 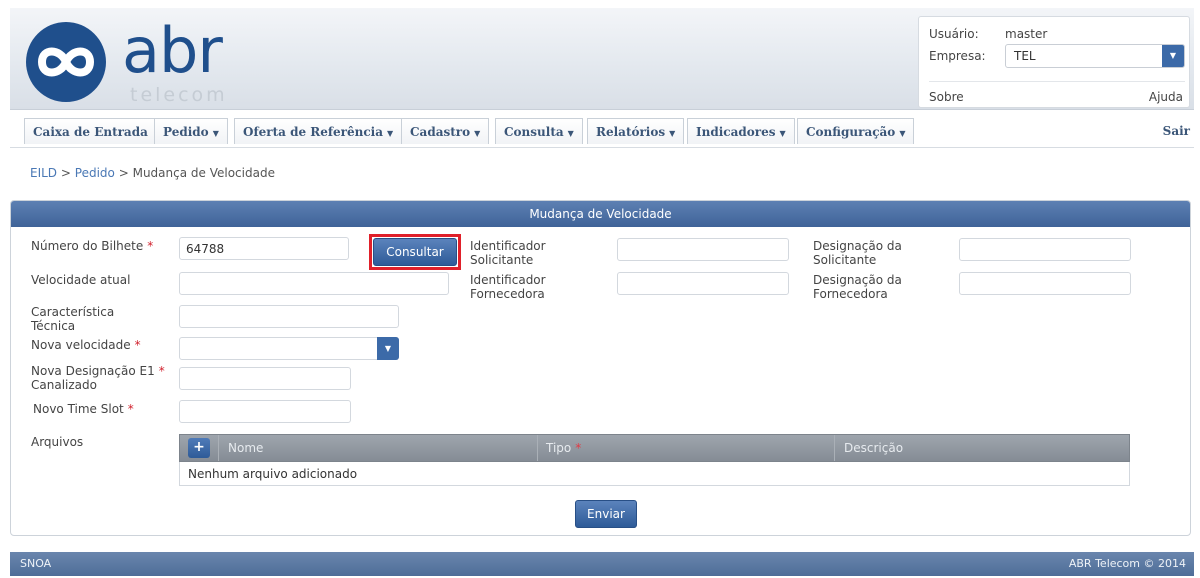 I want to click on nav-label: Relatórios, so click(x=631, y=132).